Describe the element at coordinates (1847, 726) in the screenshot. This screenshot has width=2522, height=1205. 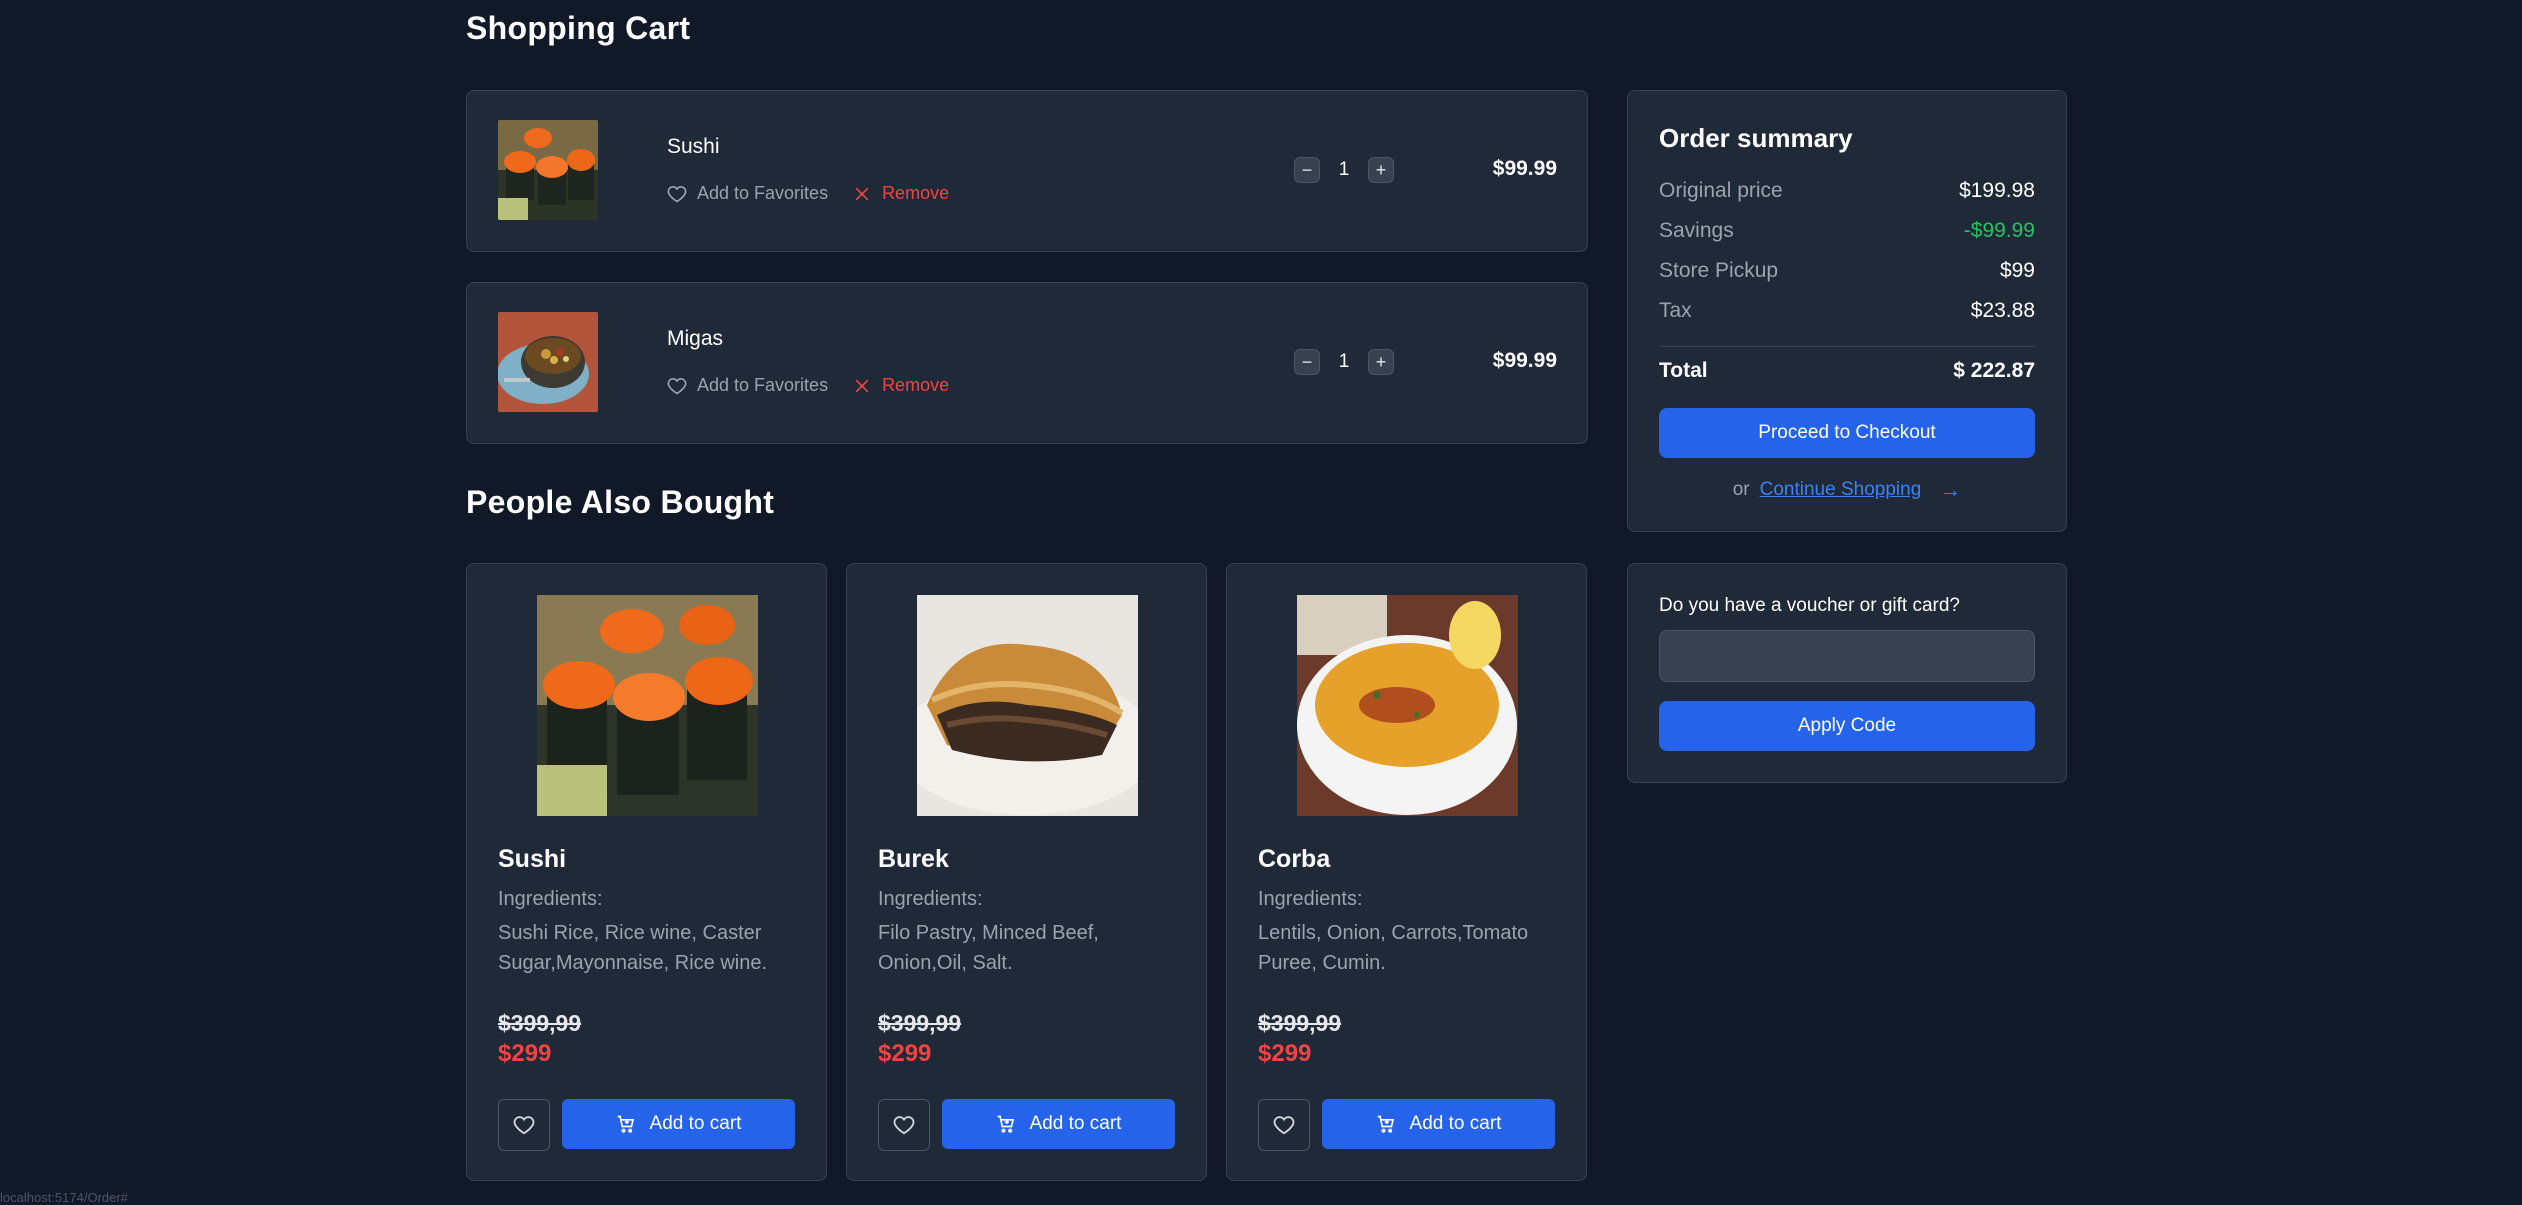
I see `apply-code-button: Apply Code` at that location.